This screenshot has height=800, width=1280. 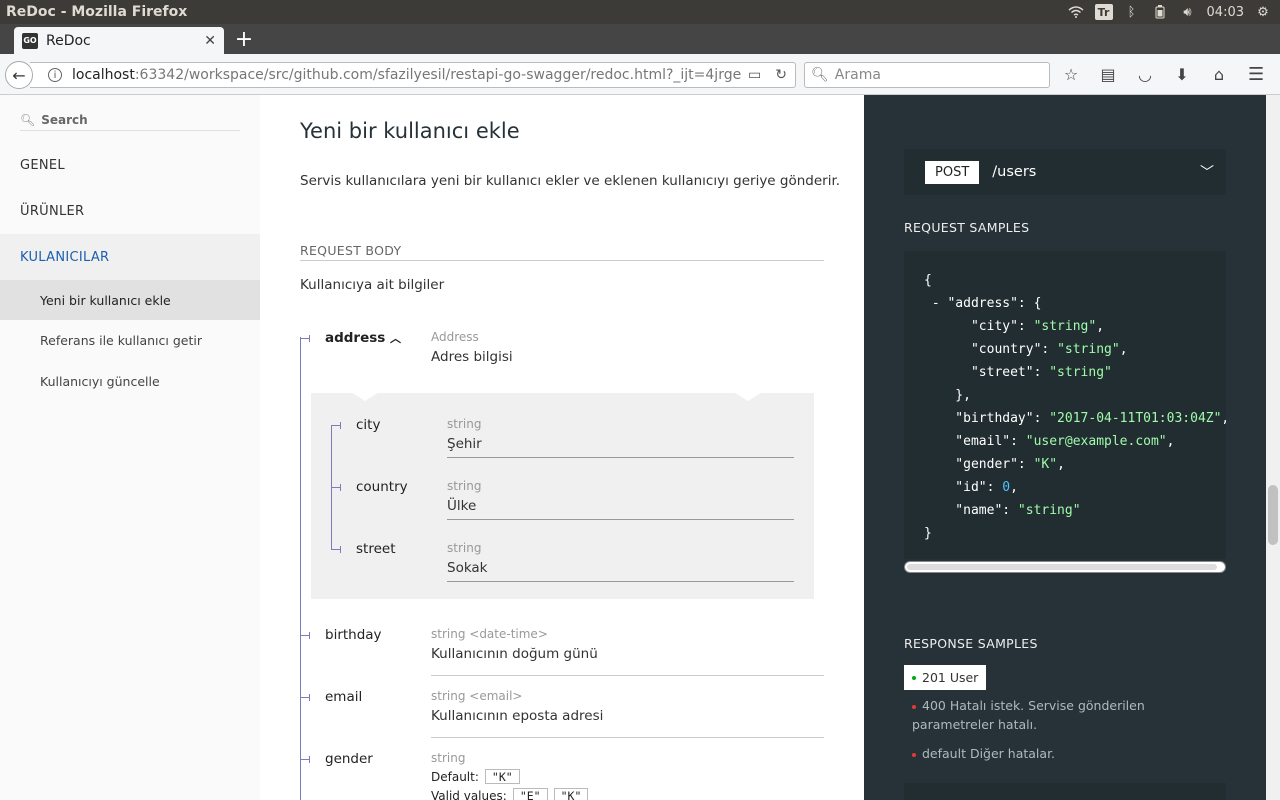 I want to click on battery-icon, so click(x=1160, y=12).